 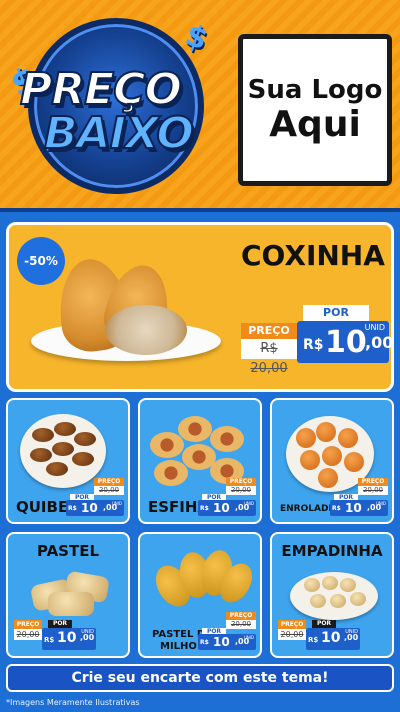 I want to click on logo-text-line1: Sua Logo, so click(x=315, y=90).